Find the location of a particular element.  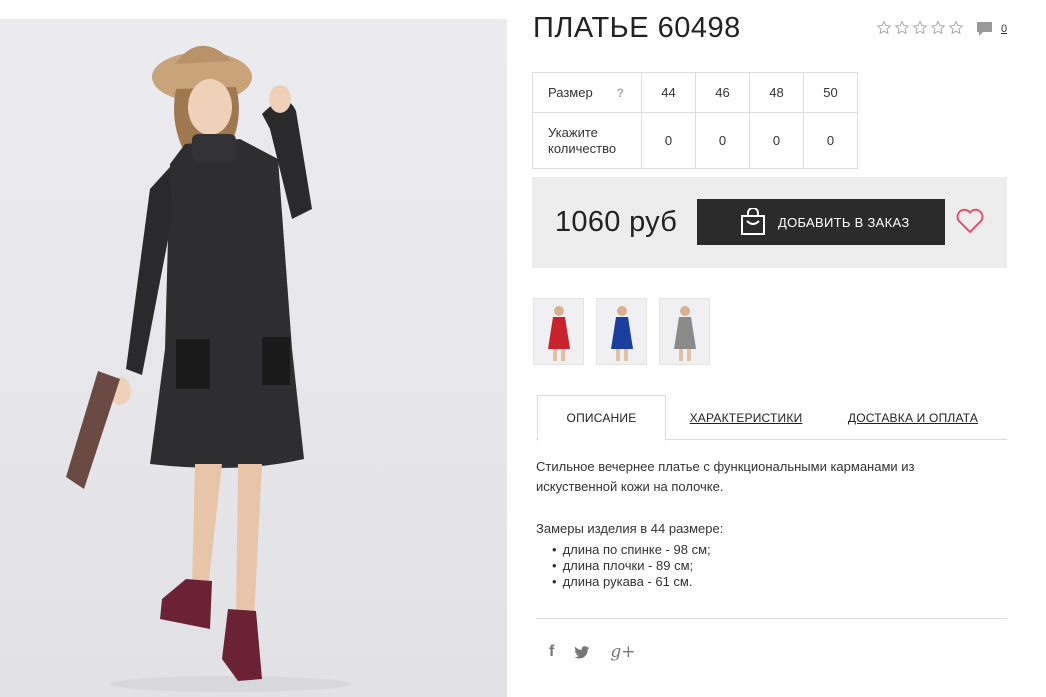

color-variants is located at coordinates (621, 331).